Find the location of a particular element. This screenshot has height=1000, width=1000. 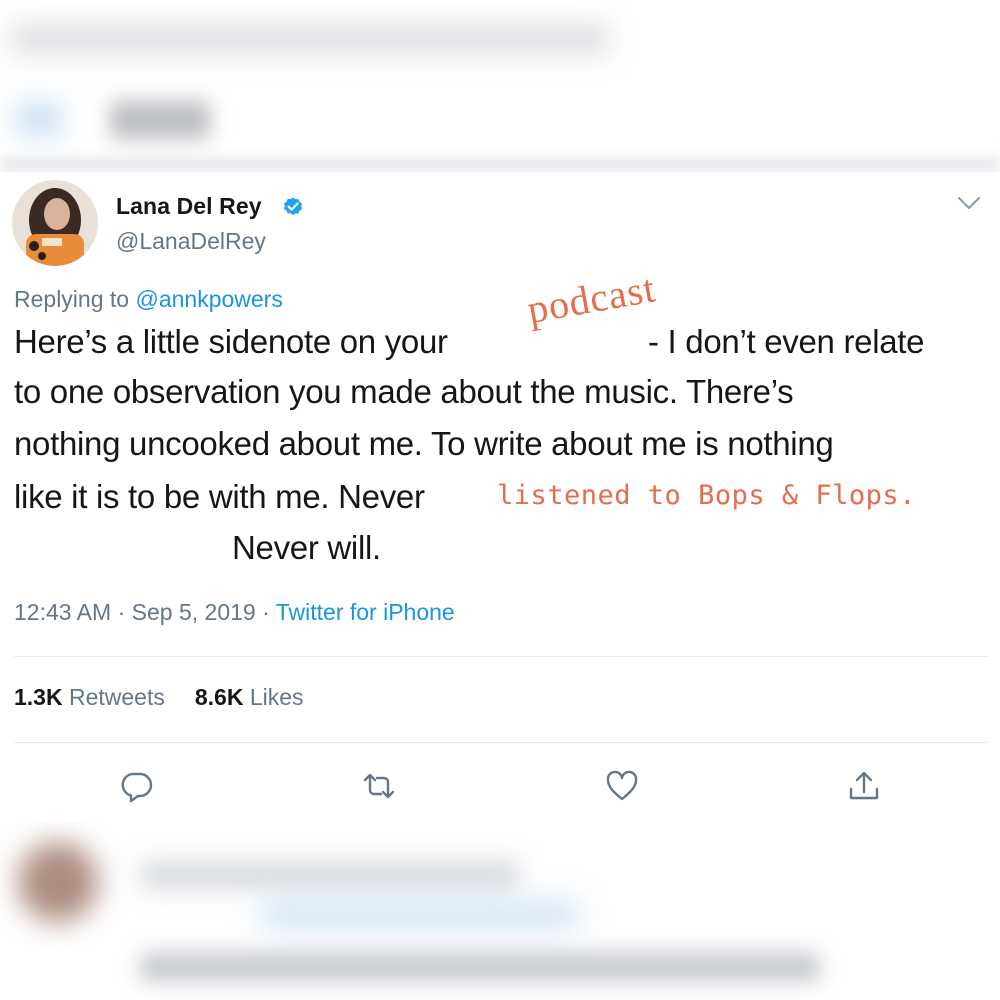

likes-stat: 8.6K Likes is located at coordinates (249, 697).